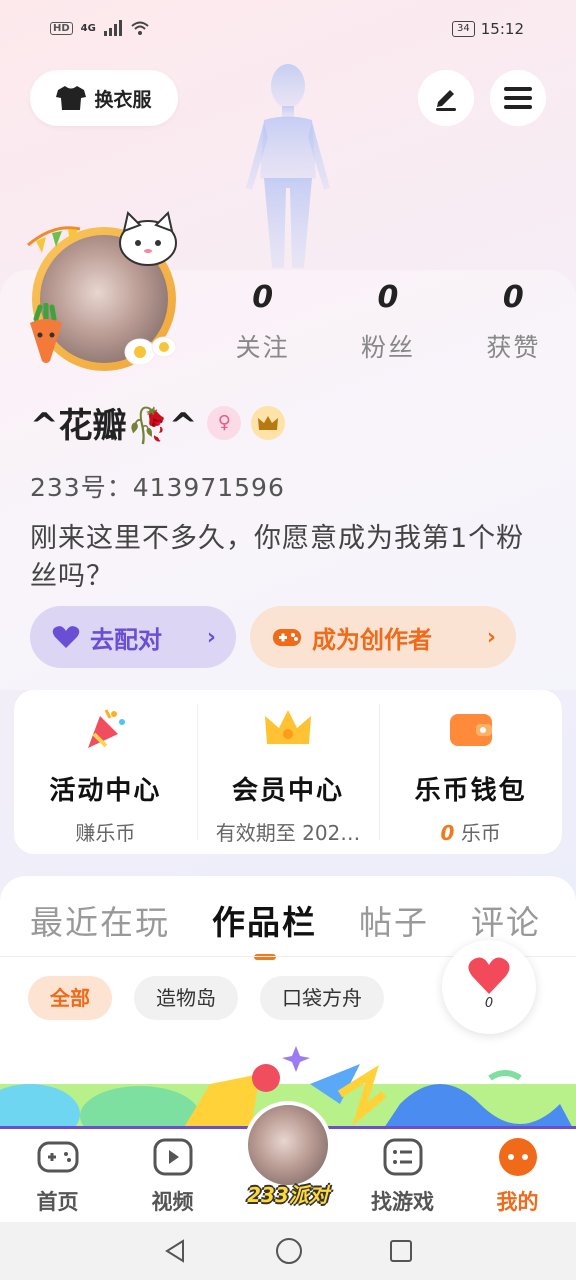 This screenshot has width=576, height=1280. Describe the element at coordinates (107, 728) in the screenshot. I see `party-popper-icon` at that location.